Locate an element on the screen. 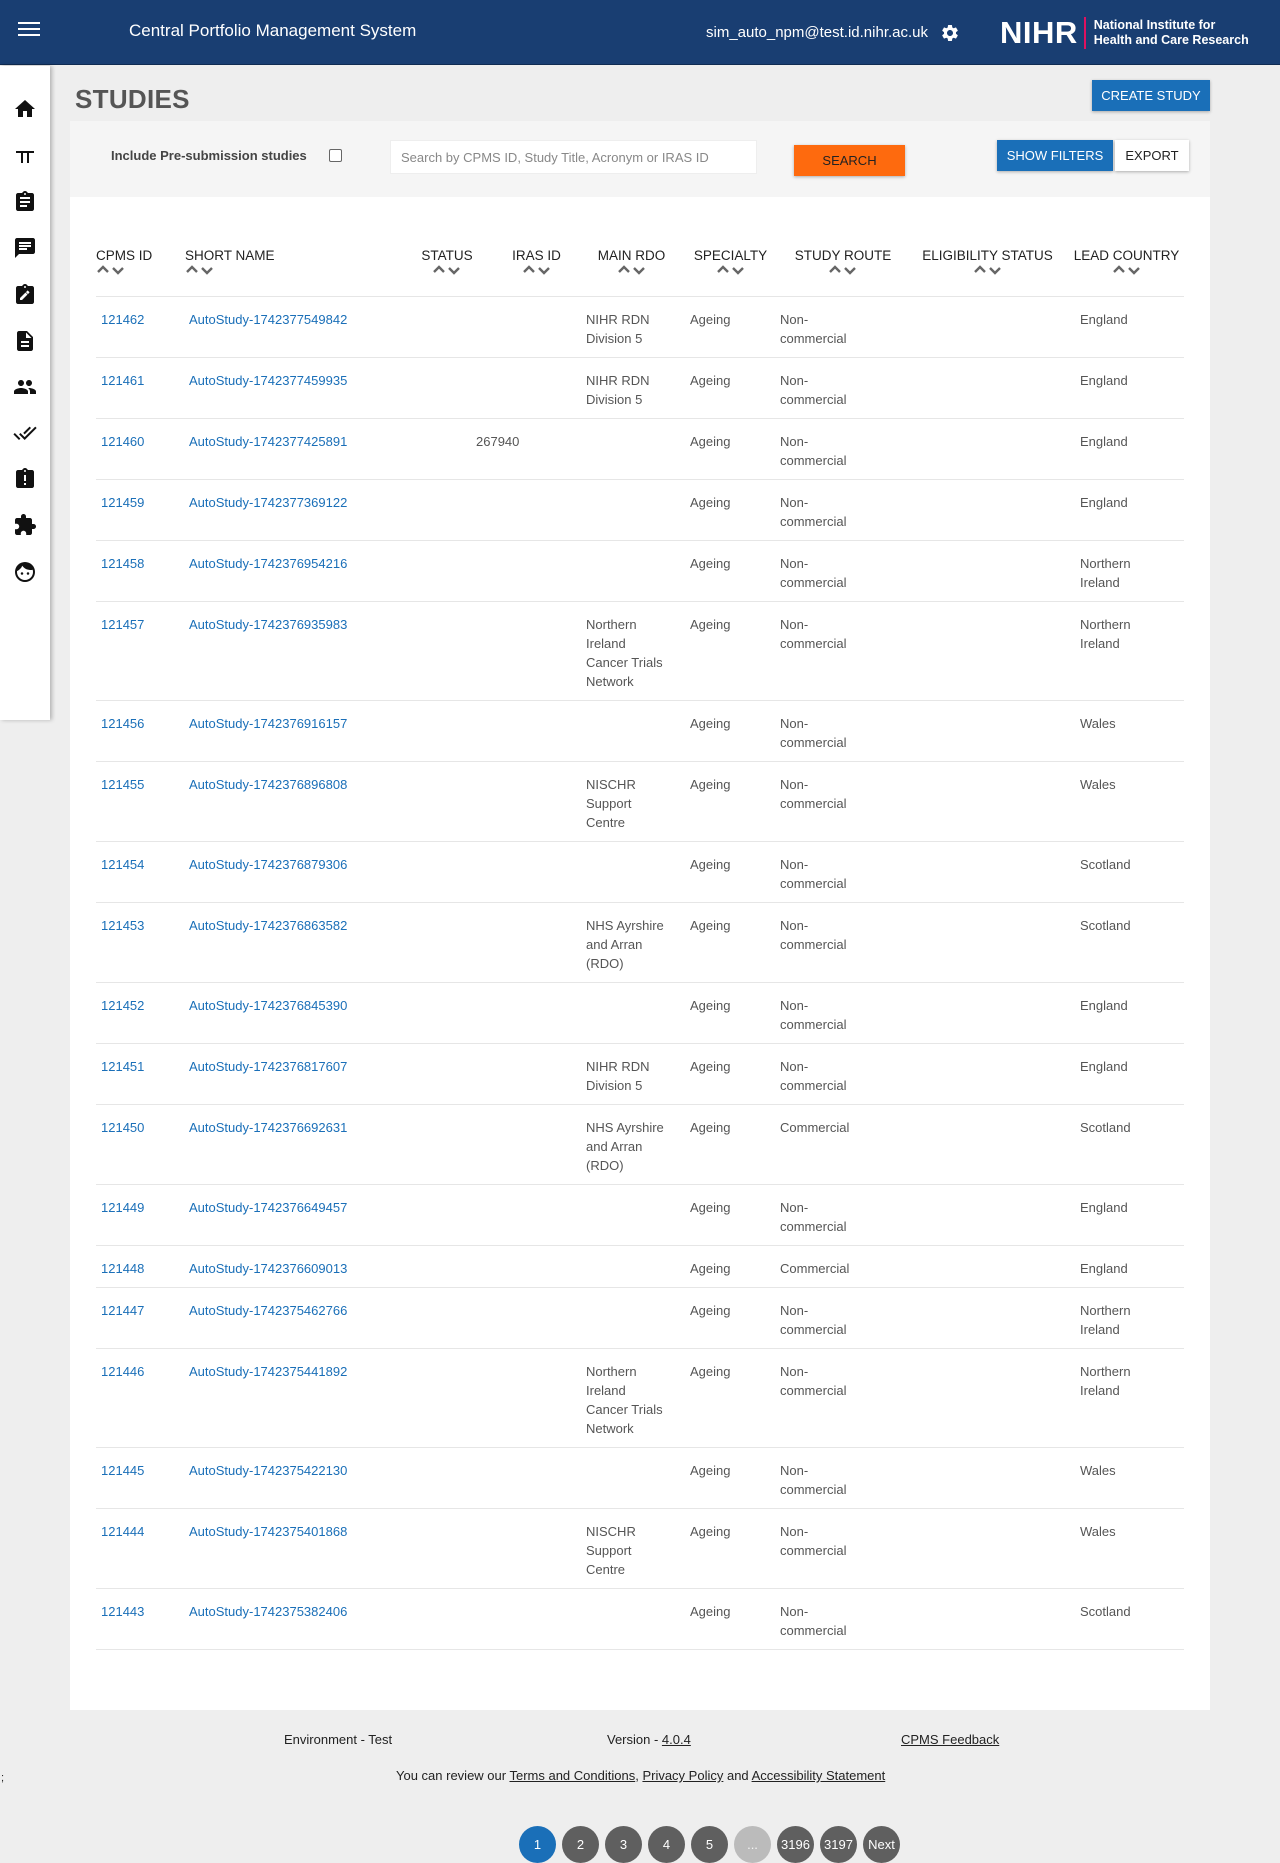 This screenshot has height=1863, width=1280. page-button: 3 is located at coordinates (623, 1844).